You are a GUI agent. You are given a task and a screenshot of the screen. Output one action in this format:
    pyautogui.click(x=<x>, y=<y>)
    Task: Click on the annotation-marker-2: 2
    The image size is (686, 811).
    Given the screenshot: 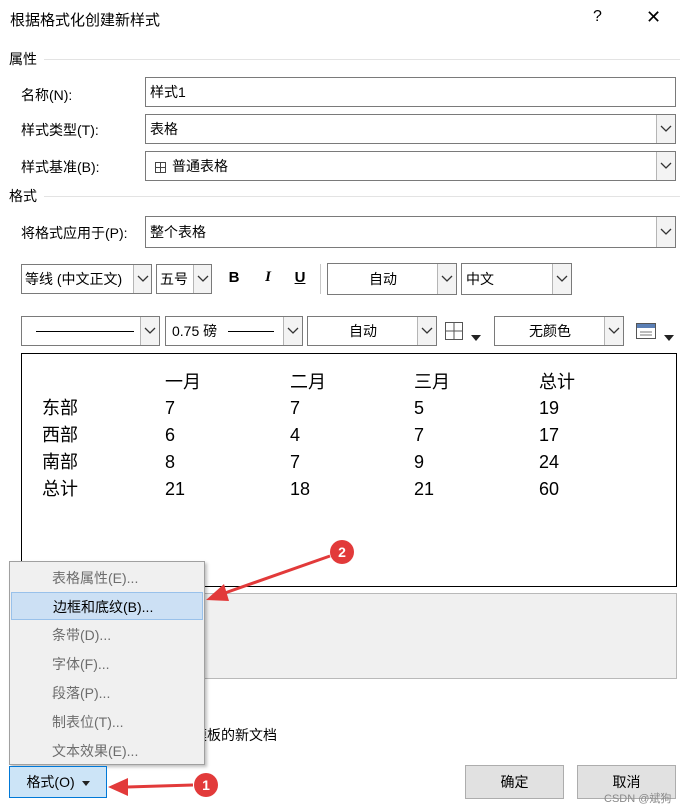 What is the action you would take?
    pyautogui.click(x=342, y=552)
    